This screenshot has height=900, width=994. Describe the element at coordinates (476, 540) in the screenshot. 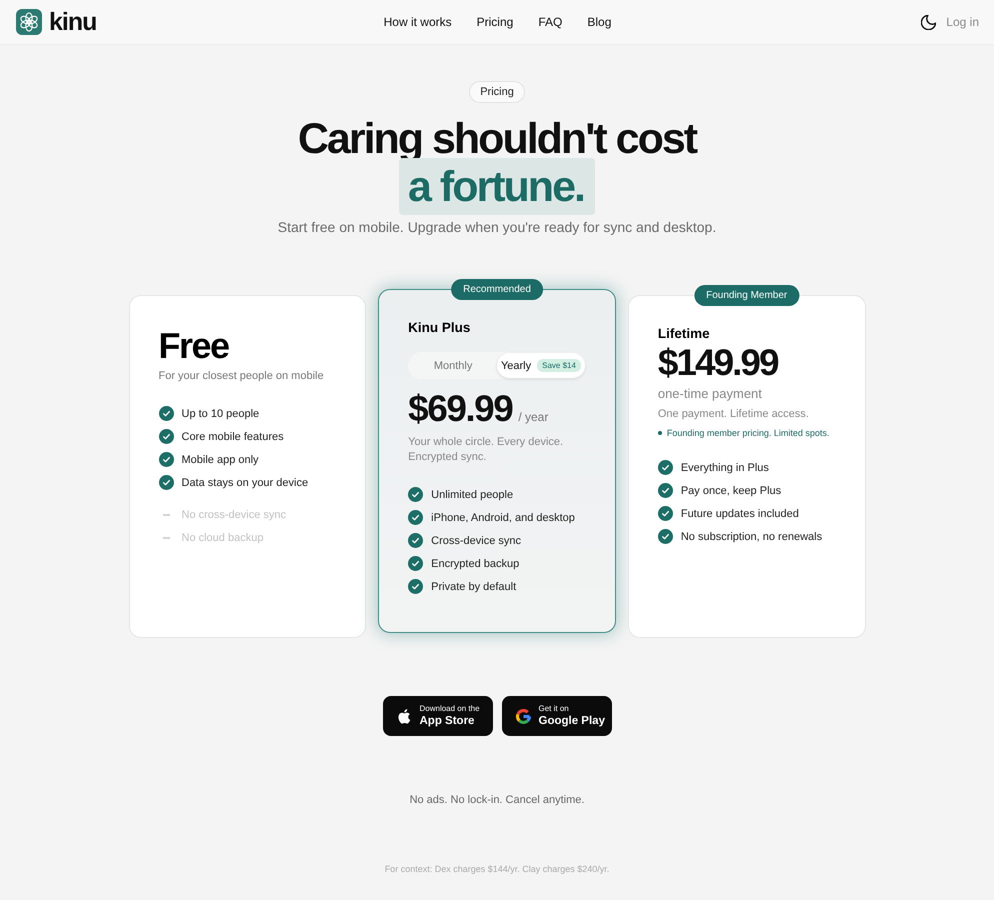

I see `feature-text: Cross-device sync` at that location.